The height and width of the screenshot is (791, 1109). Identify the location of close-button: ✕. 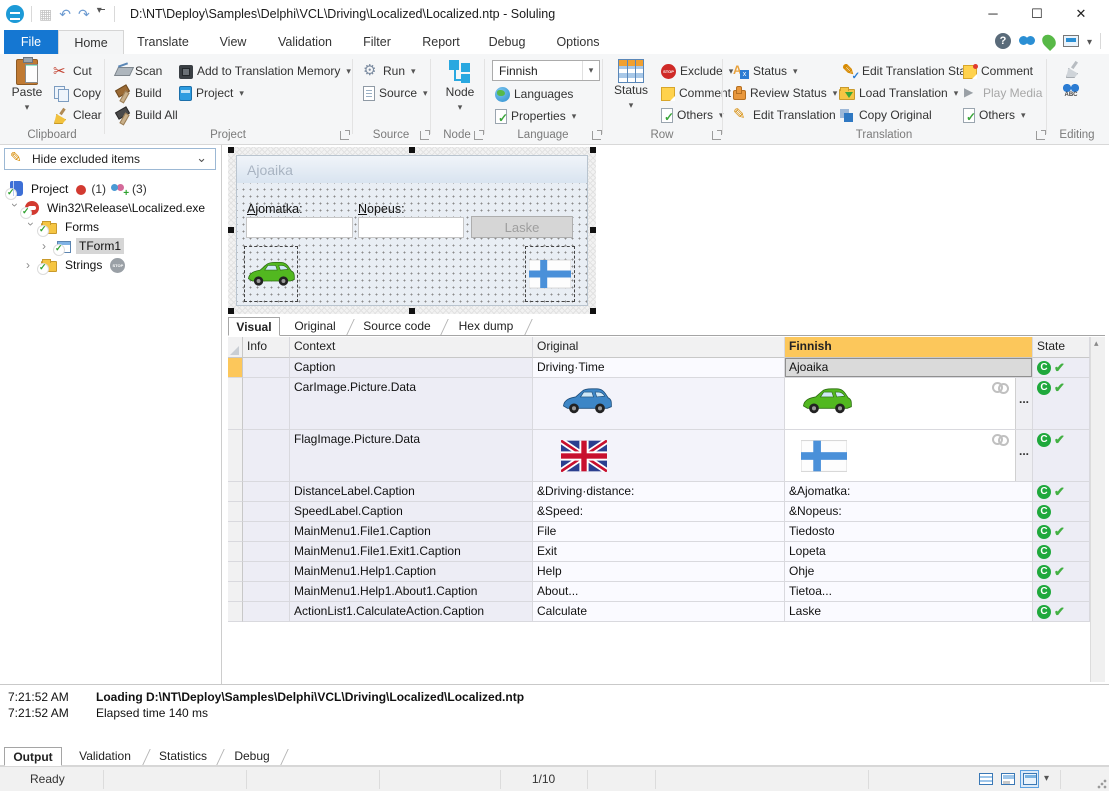
(1081, 14).